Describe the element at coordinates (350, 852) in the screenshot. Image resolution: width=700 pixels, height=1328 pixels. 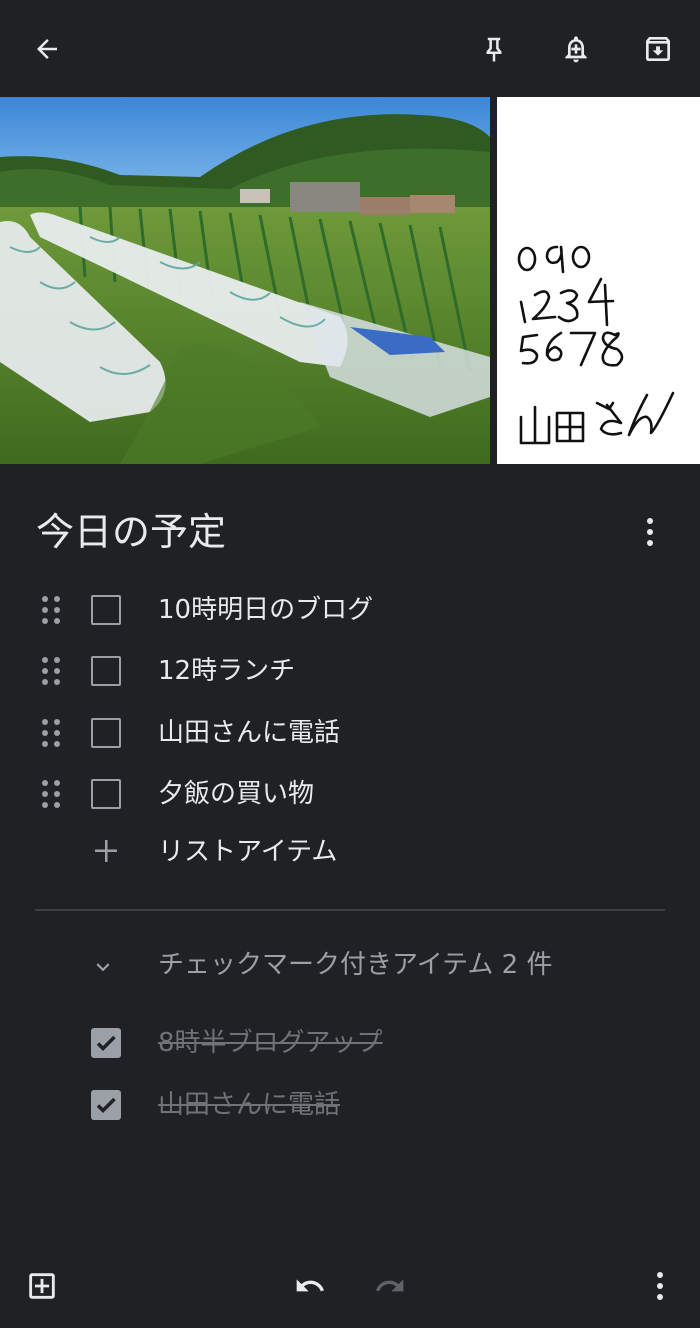
I see `add-list-item-button: リストアイテム` at that location.